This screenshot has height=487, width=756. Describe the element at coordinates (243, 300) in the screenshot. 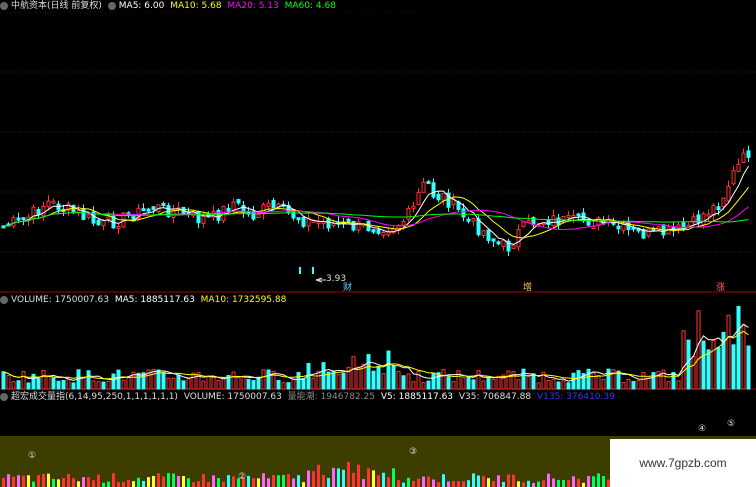

I see `volume-ma10: MA10: 1732595.88` at that location.